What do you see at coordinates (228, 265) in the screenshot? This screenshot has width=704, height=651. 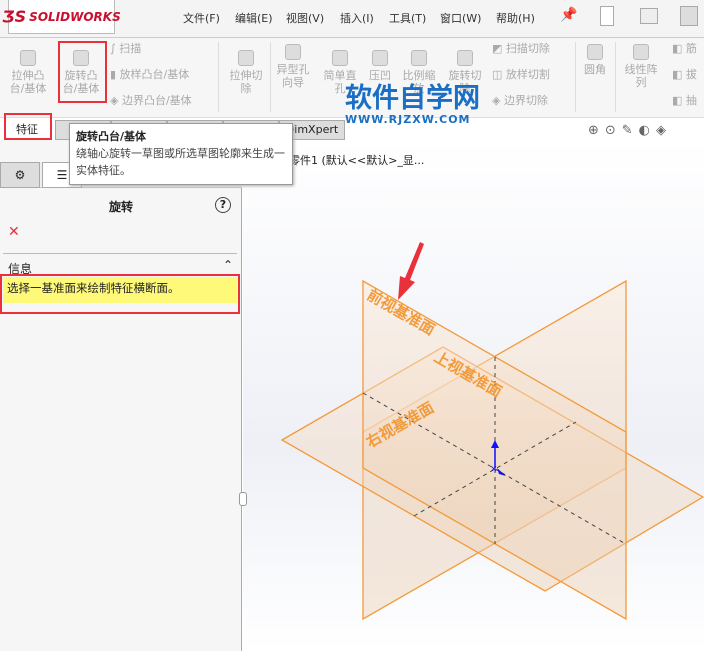 I see `collapse-icon: ⌃` at bounding box center [228, 265].